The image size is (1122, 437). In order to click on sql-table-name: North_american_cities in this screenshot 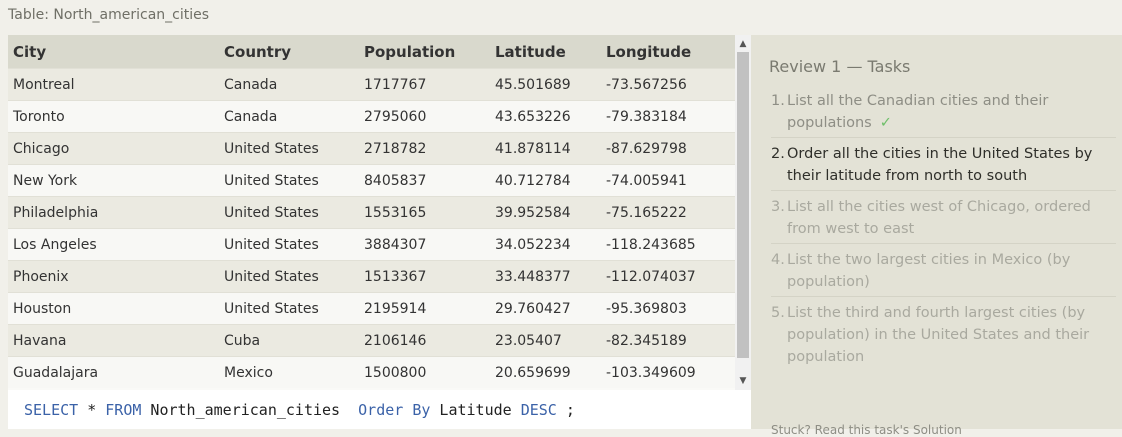, I will do `click(250, 410)`.